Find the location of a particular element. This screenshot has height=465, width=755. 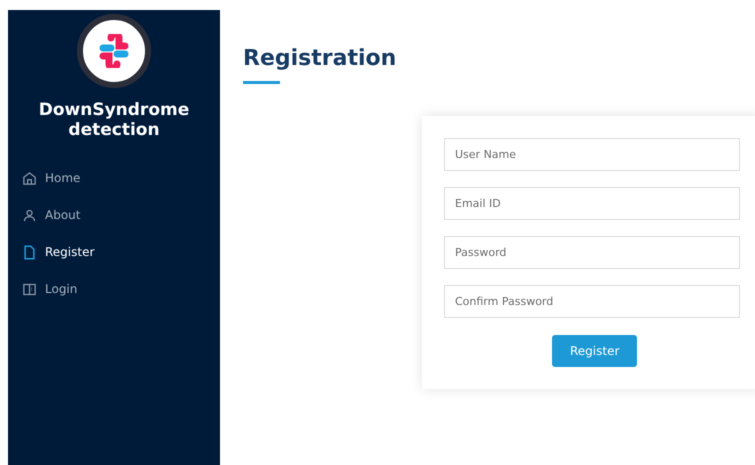

input-field: User Name is located at coordinates (592, 154).